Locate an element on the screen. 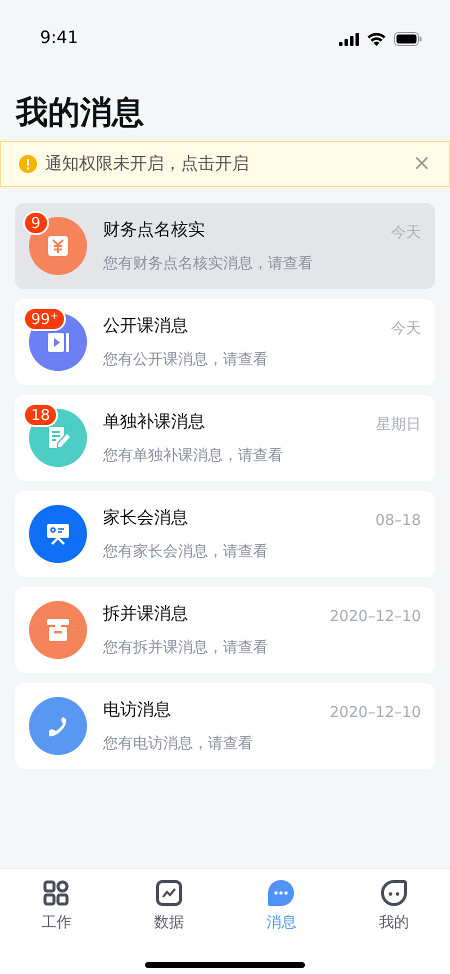 This screenshot has width=450, height=974. message-title: 财务点名核实 is located at coordinates (154, 230).